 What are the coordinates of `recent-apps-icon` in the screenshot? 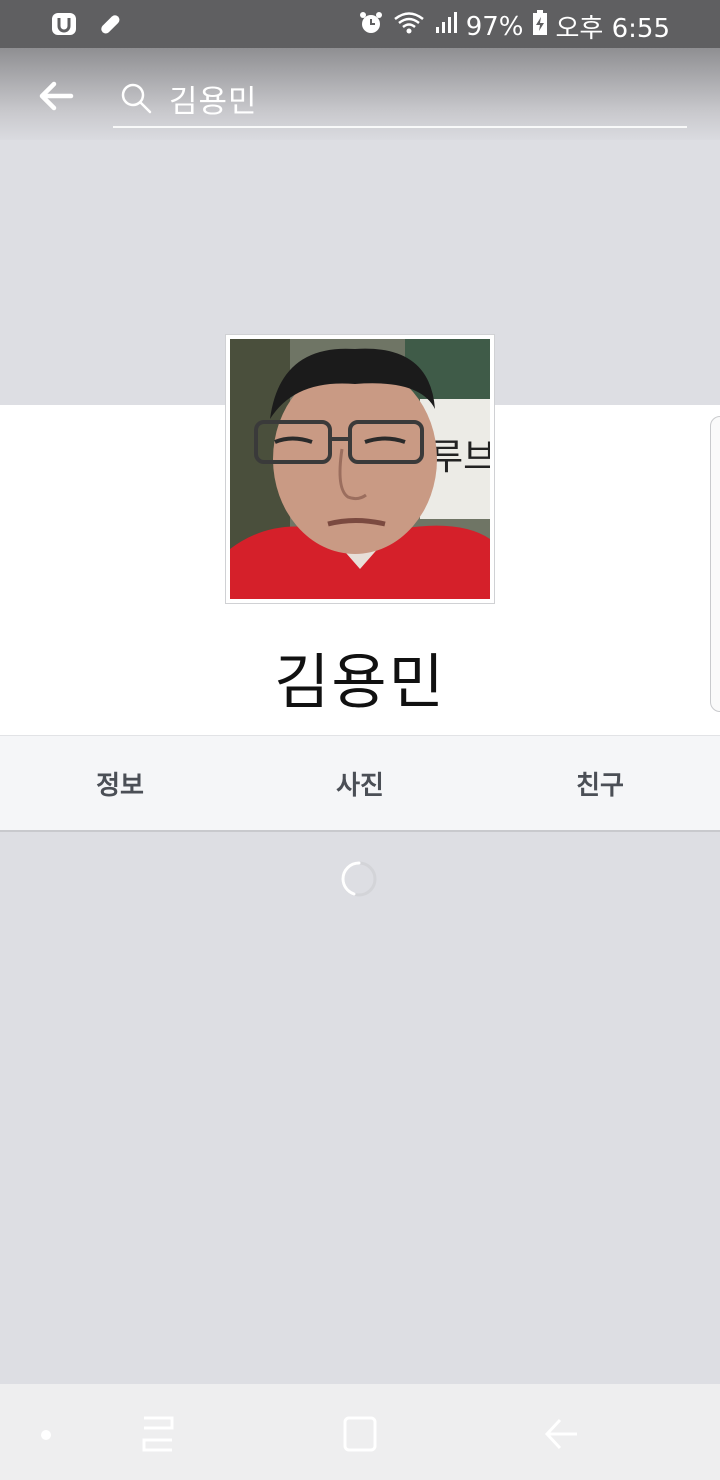 It's located at (158, 1436).